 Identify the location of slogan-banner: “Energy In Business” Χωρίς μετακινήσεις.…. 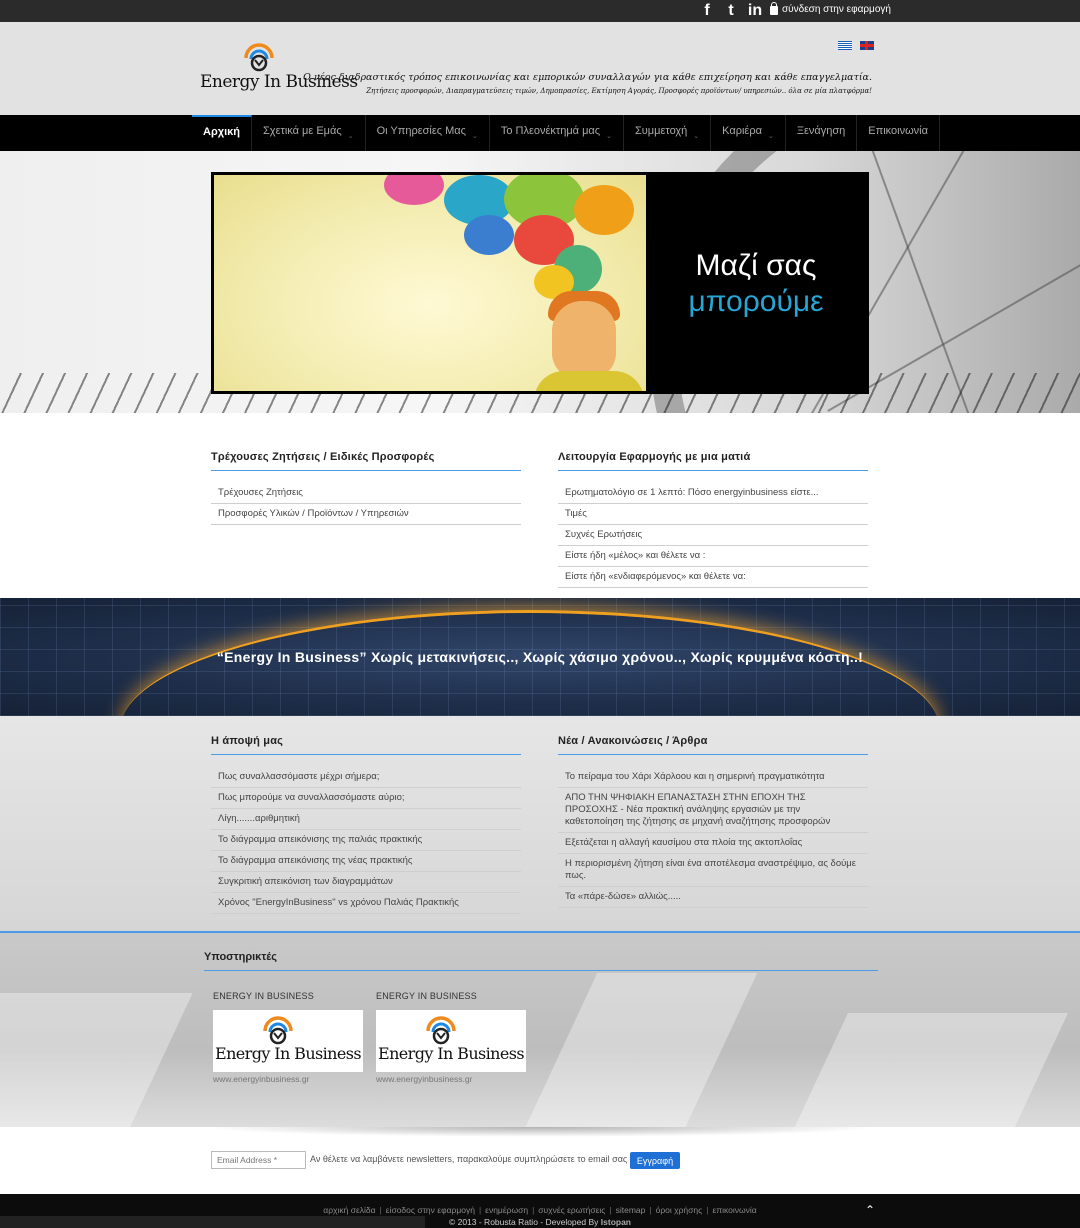
(540, 657).